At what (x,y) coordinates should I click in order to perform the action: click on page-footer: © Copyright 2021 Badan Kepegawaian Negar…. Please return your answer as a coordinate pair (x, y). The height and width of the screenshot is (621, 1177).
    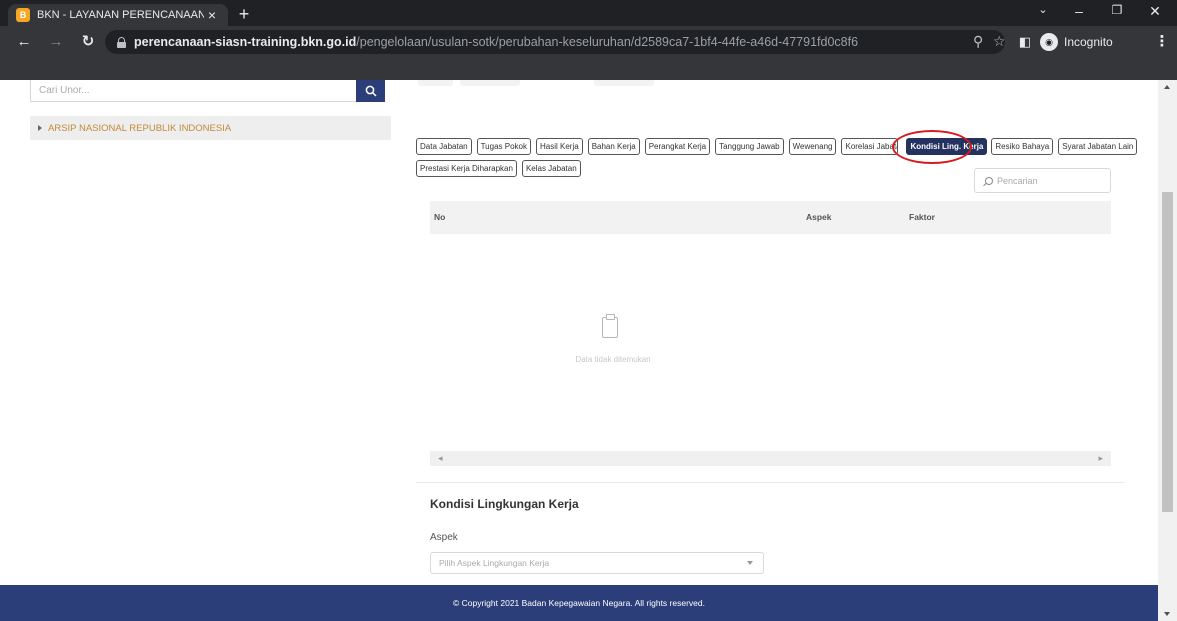
    Looking at the image, I should click on (579, 603).